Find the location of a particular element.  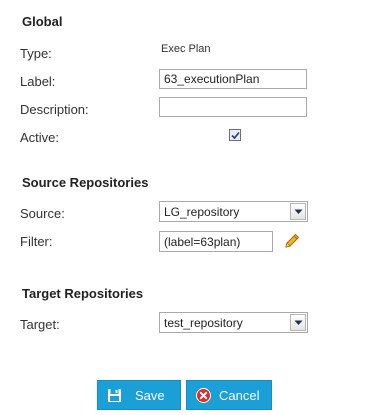

save-button: Save is located at coordinates (139, 395).